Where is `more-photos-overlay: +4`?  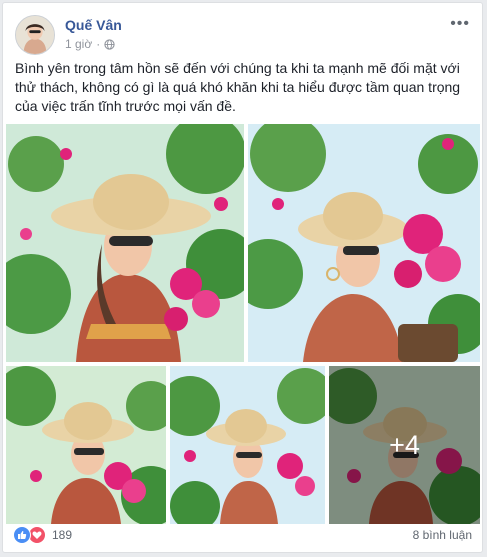 more-photos-overlay: +4 is located at coordinates (404, 445).